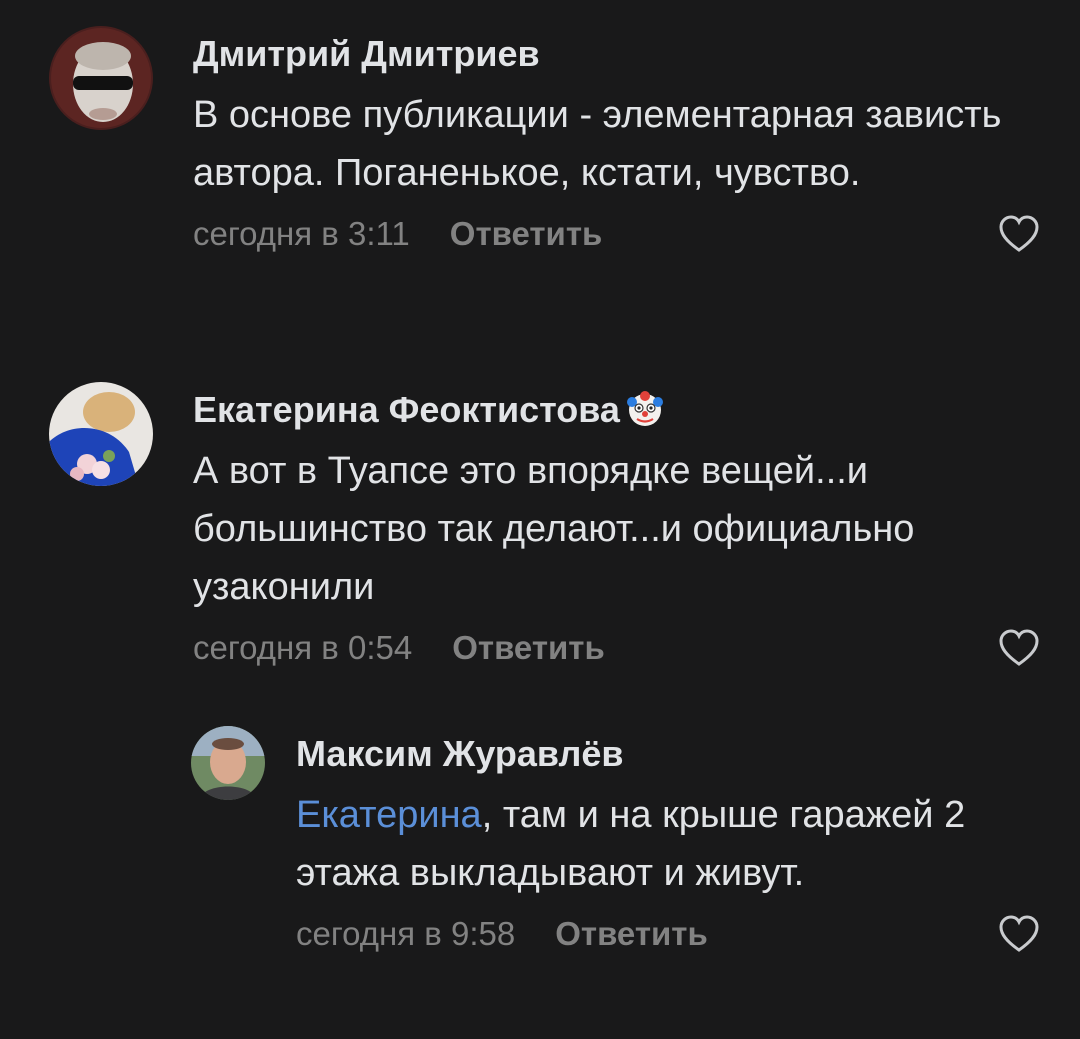  I want to click on clown-face-icon, so click(645, 409).